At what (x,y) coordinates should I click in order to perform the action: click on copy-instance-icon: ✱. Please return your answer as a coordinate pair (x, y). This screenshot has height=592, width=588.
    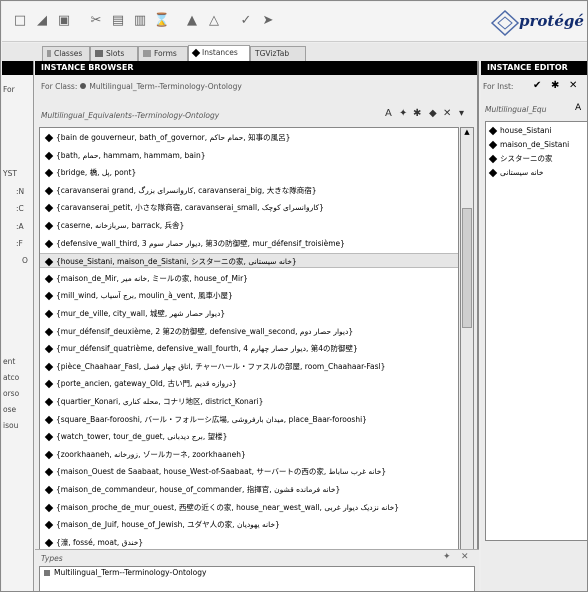
    Looking at the image, I should click on (417, 113).